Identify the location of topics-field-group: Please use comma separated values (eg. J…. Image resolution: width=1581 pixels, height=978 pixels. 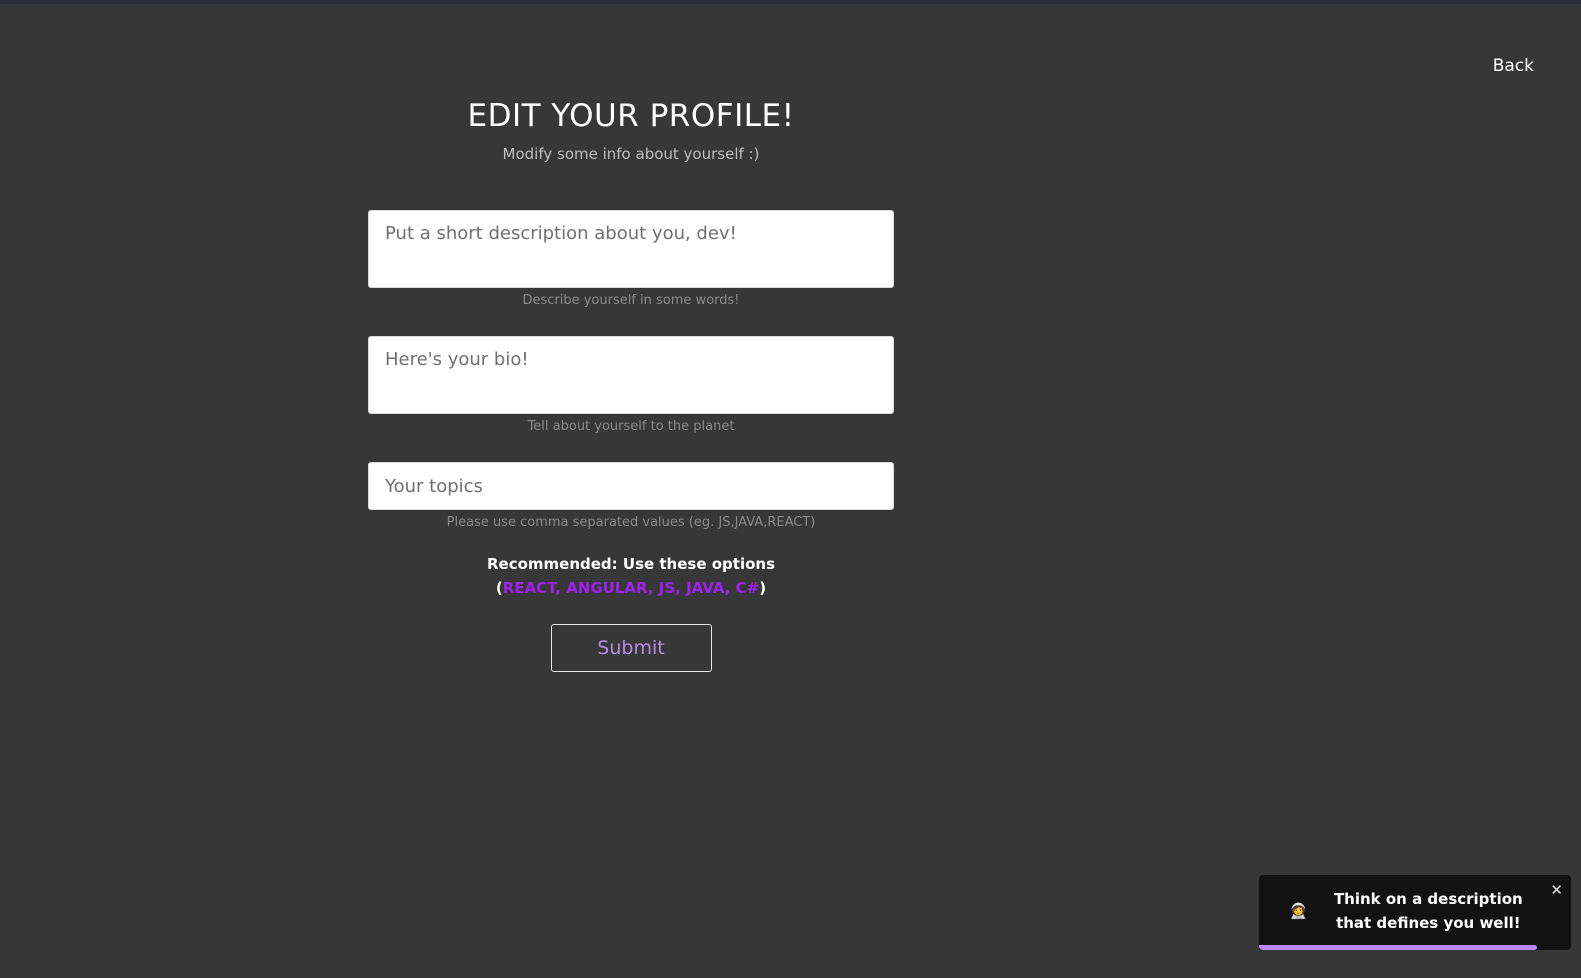
(631, 497).